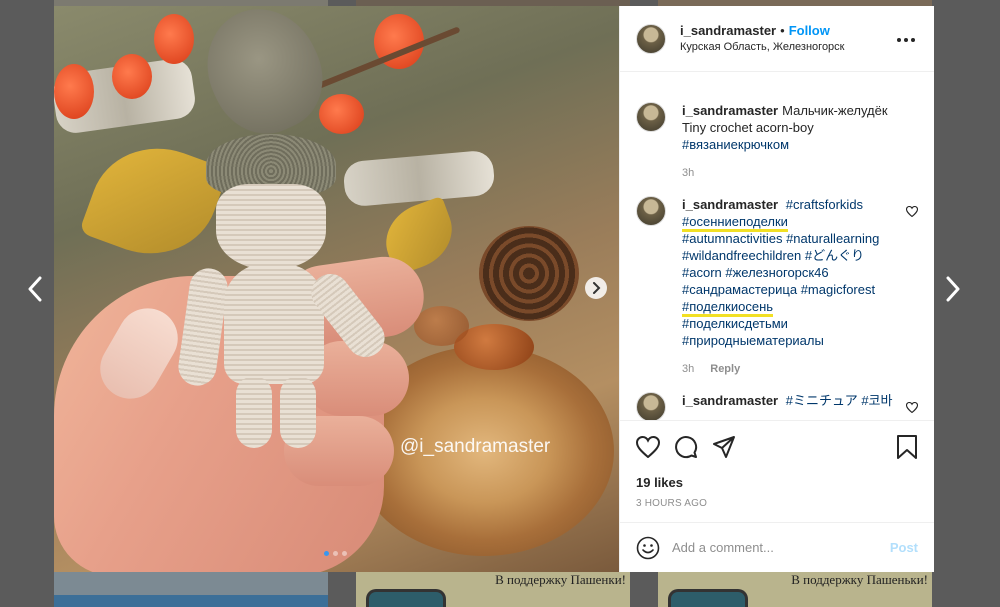 The image size is (1000, 607). I want to click on comment-body: i_sandramaster #ミニチュア #코바, so click(790, 406).